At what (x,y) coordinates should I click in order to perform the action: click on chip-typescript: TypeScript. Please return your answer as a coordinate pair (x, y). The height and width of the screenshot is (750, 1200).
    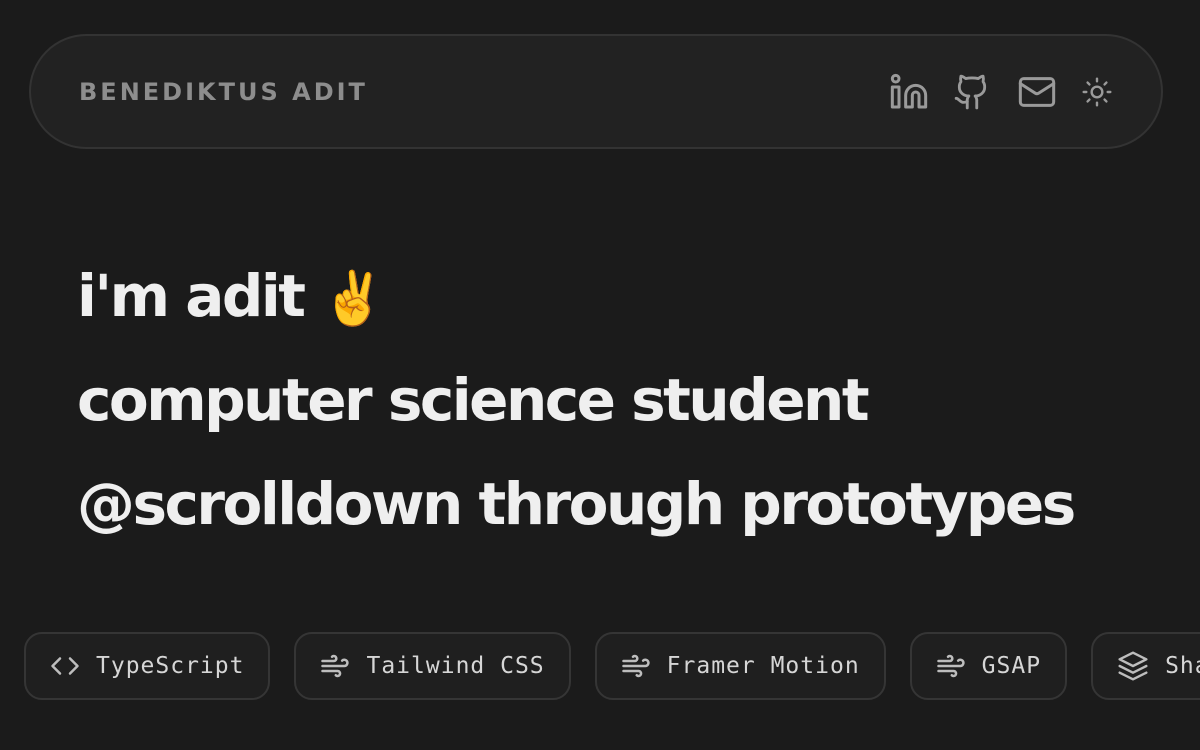
    Looking at the image, I should click on (147, 666).